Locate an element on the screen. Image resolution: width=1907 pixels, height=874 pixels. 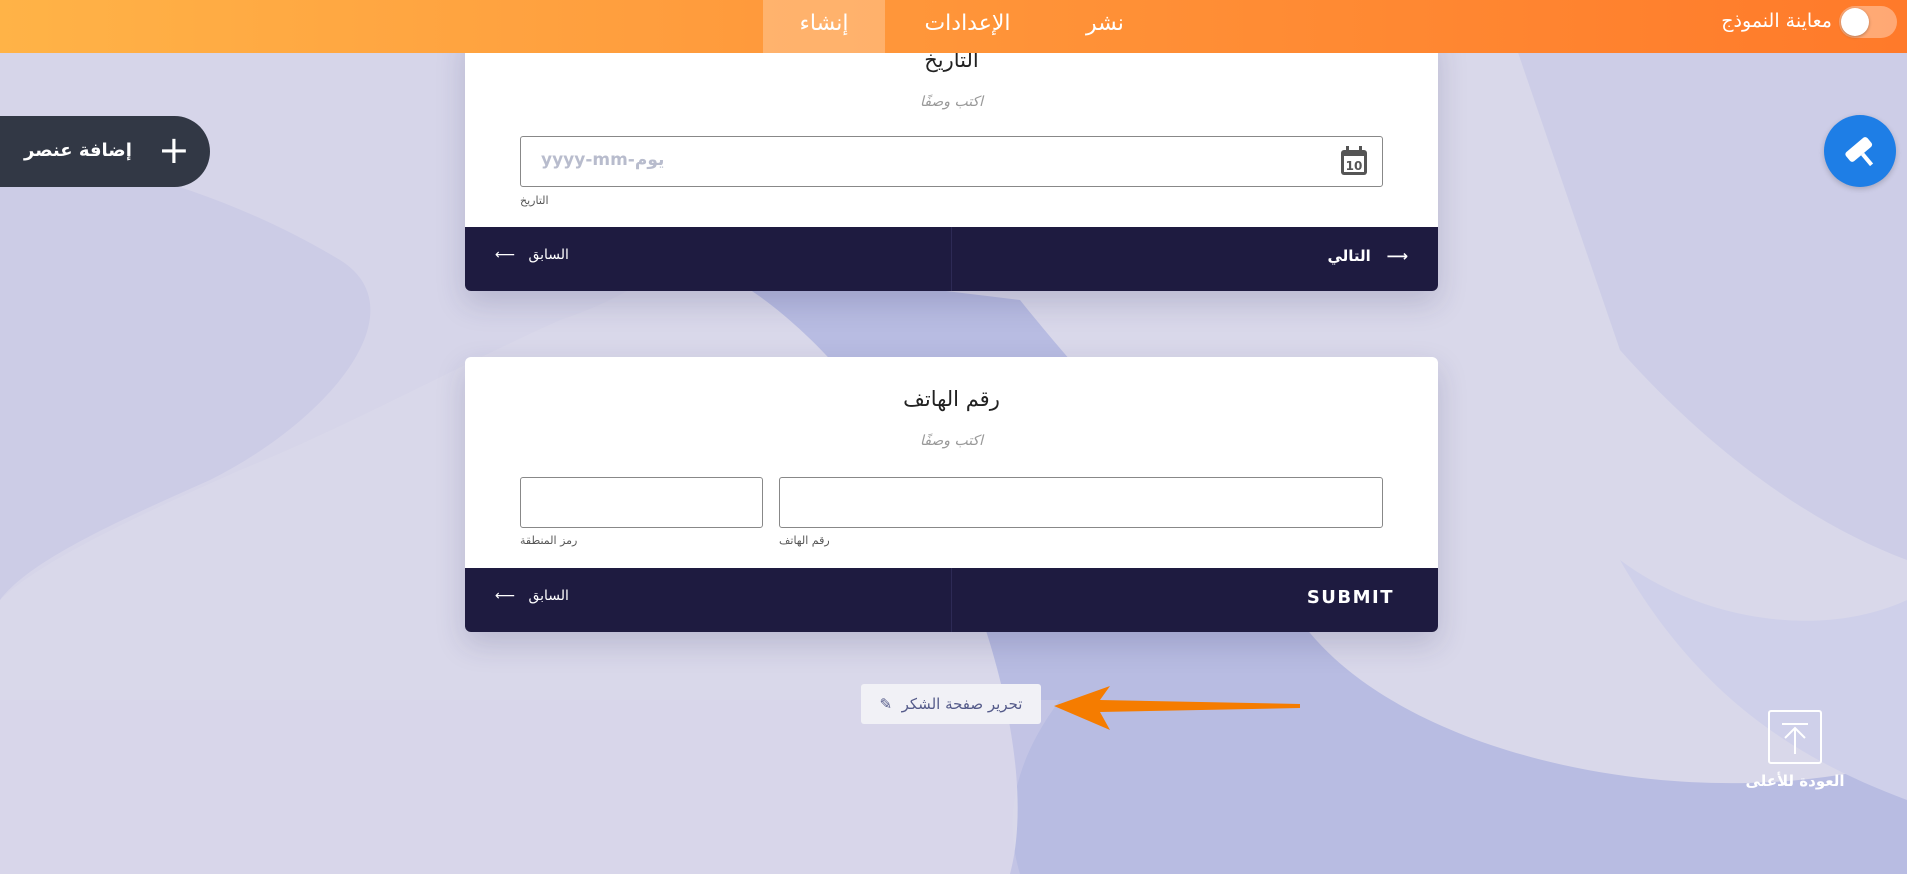
area-code-sublabel: رمز المنطقة is located at coordinates (549, 540).